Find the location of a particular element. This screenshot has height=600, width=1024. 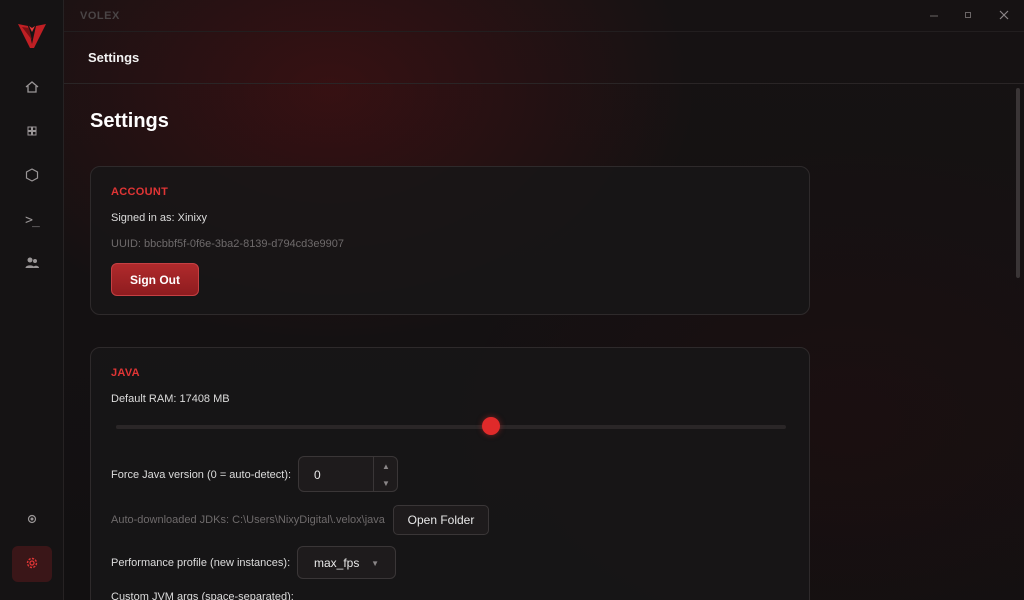

grid-icon is located at coordinates (32, 132).